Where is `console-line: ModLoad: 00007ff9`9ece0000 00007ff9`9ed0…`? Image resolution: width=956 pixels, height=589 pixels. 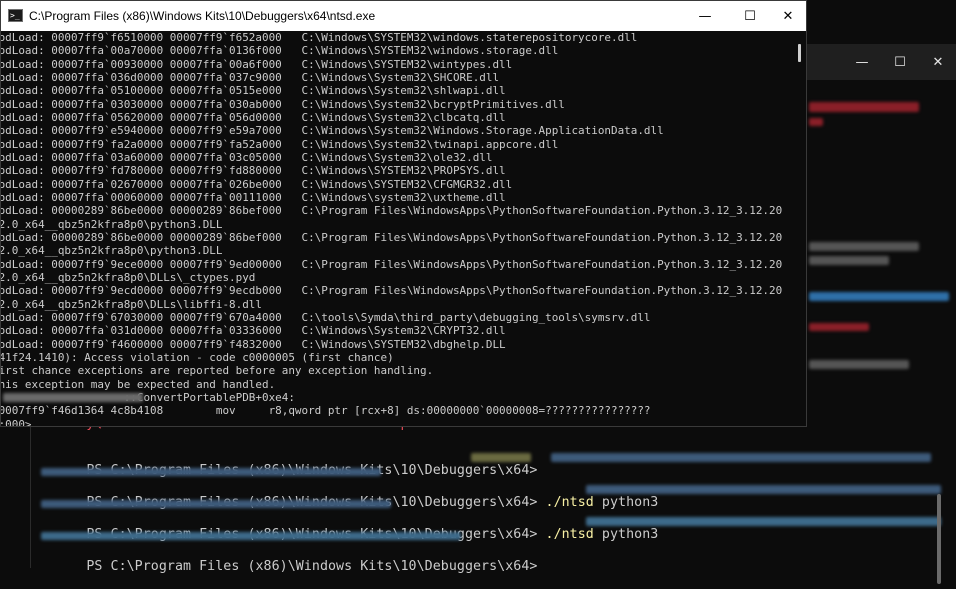
console-line: ModLoad: 00007ff9`9ece0000 00007ff9`9ed0… is located at coordinates (392, 264).